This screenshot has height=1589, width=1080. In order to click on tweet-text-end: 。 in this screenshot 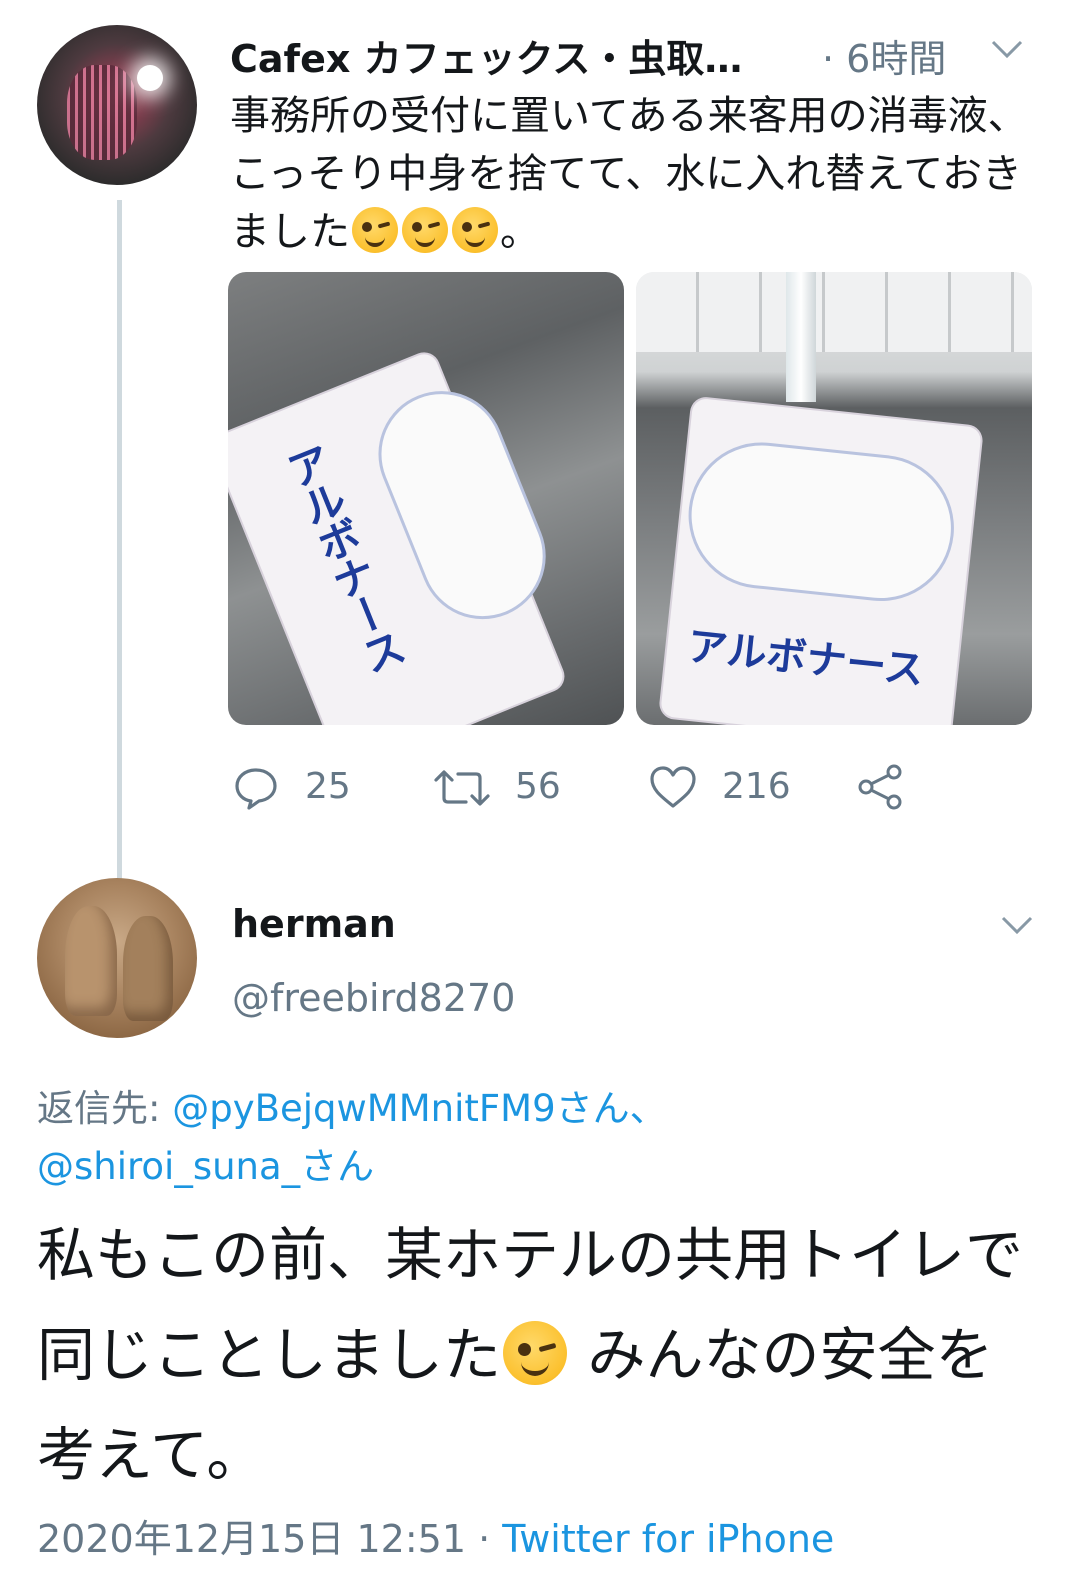, I will do `click(520, 232)`.